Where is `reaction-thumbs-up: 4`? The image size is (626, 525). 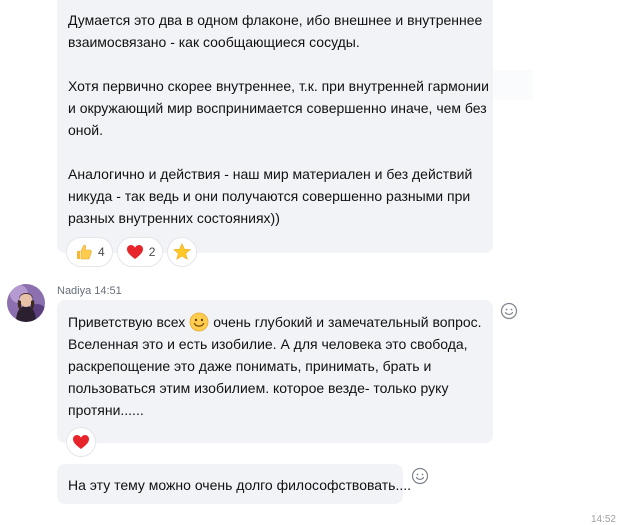 reaction-thumbs-up: 4 is located at coordinates (89, 252).